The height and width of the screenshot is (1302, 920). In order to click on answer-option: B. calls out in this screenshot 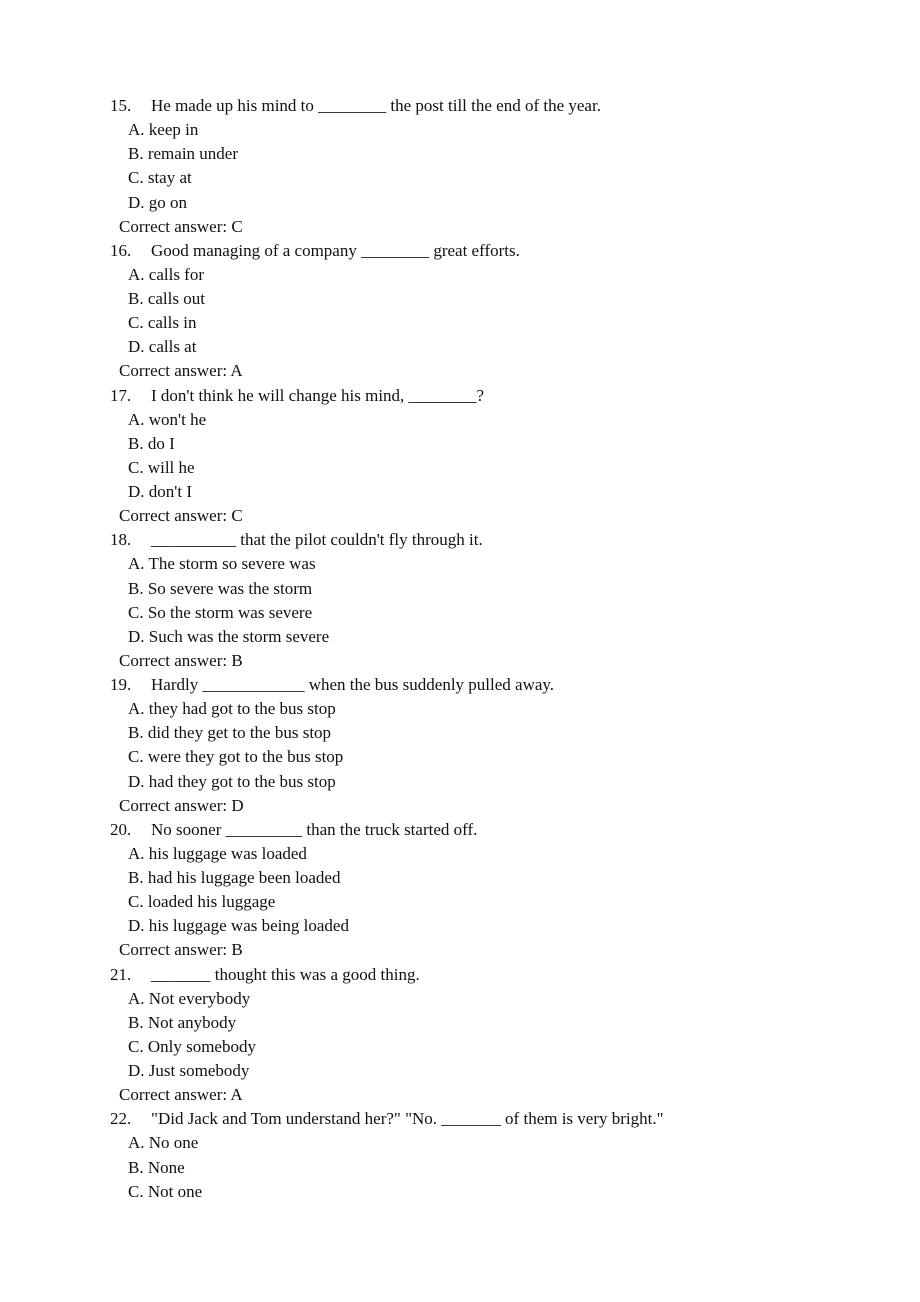, I will do `click(166, 298)`.